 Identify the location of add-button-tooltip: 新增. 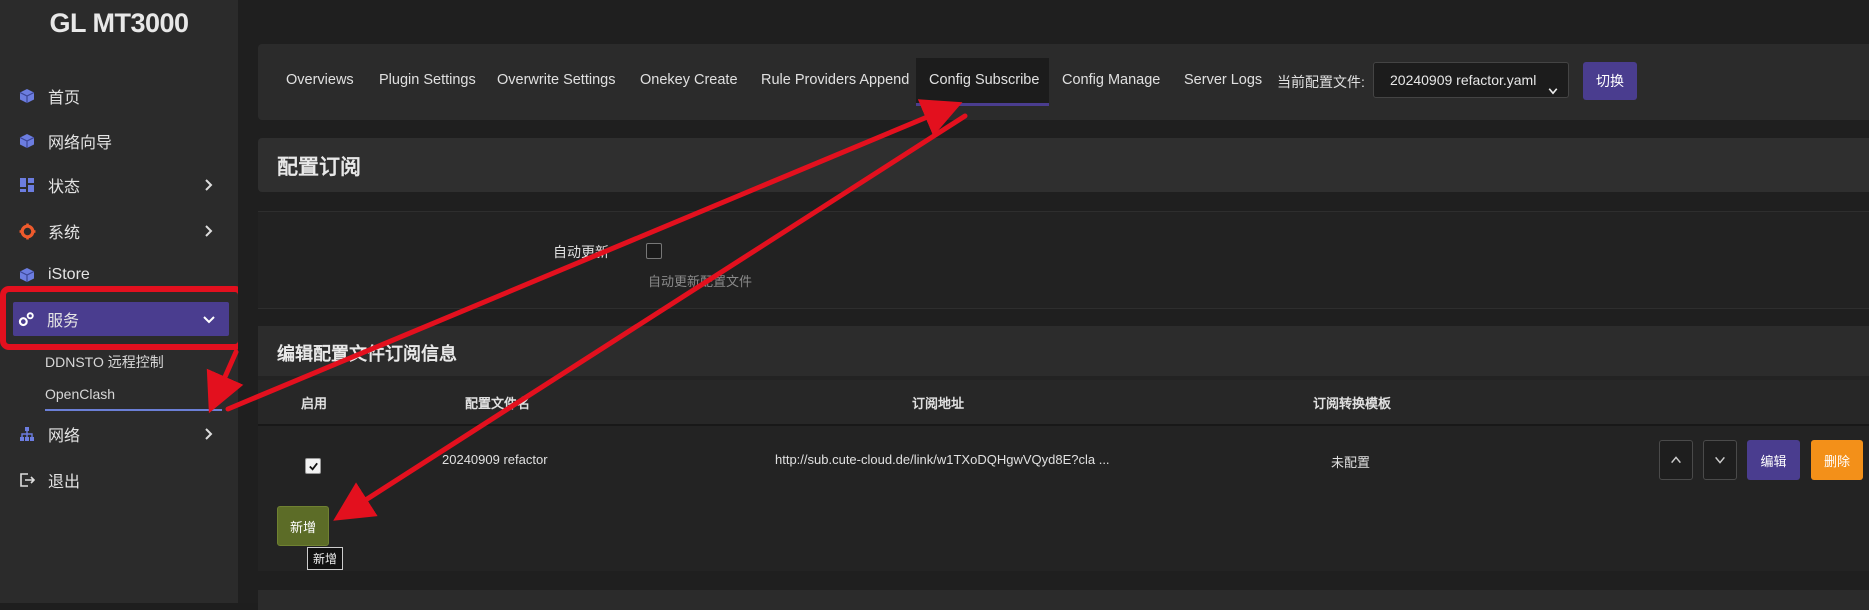
(325, 558).